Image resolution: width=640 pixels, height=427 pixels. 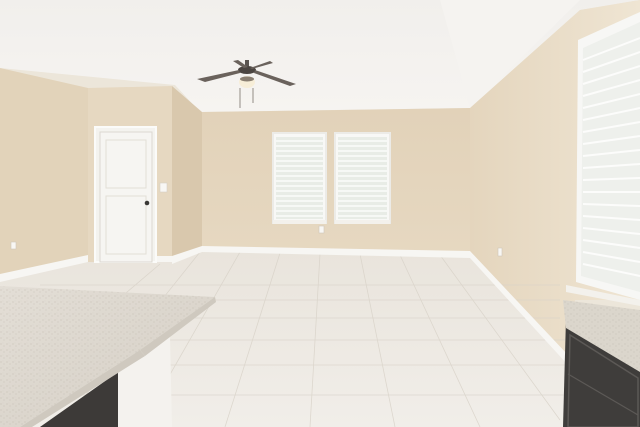 What do you see at coordinates (147, 203) in the screenshot?
I see `door-knob-icon` at bounding box center [147, 203].